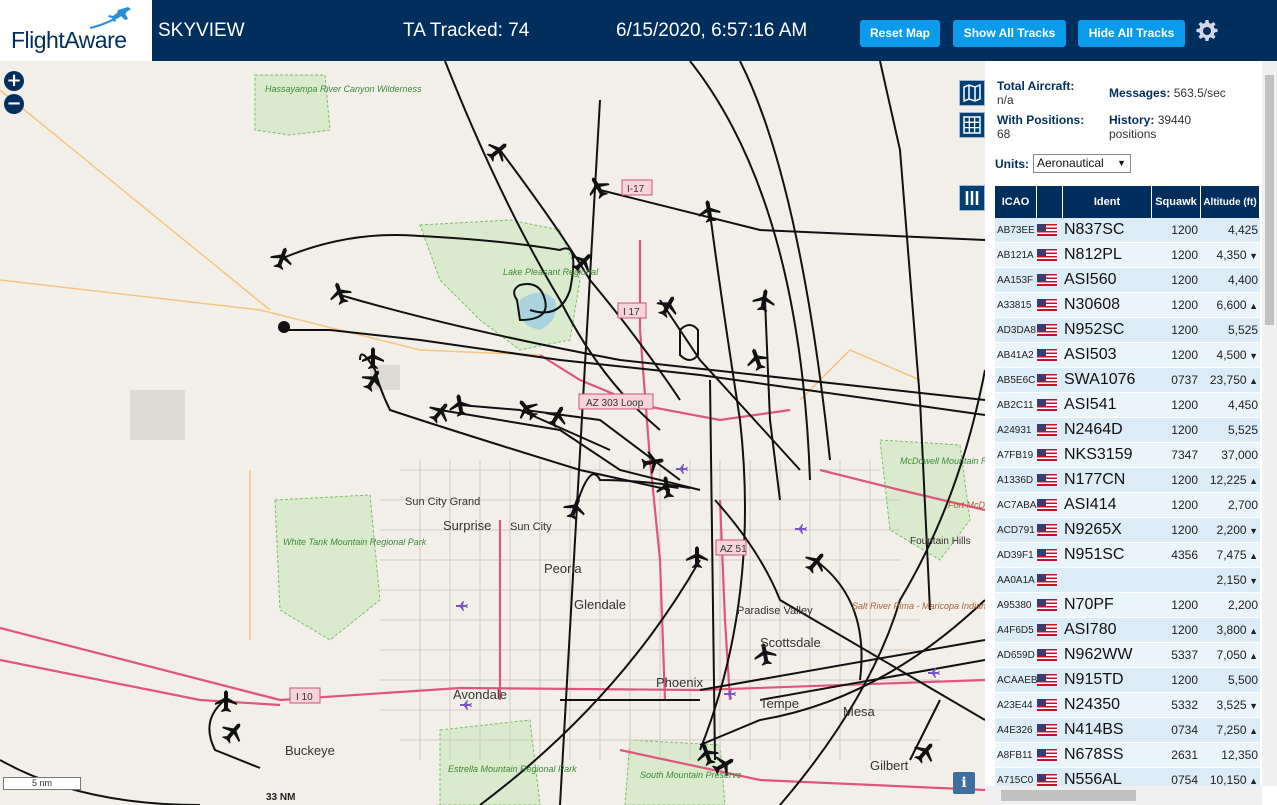 Image resolution: width=1277 pixels, height=805 pixels. What do you see at coordinates (1199, 93) in the screenshot?
I see `messages-value: 563.5/sec` at bounding box center [1199, 93].